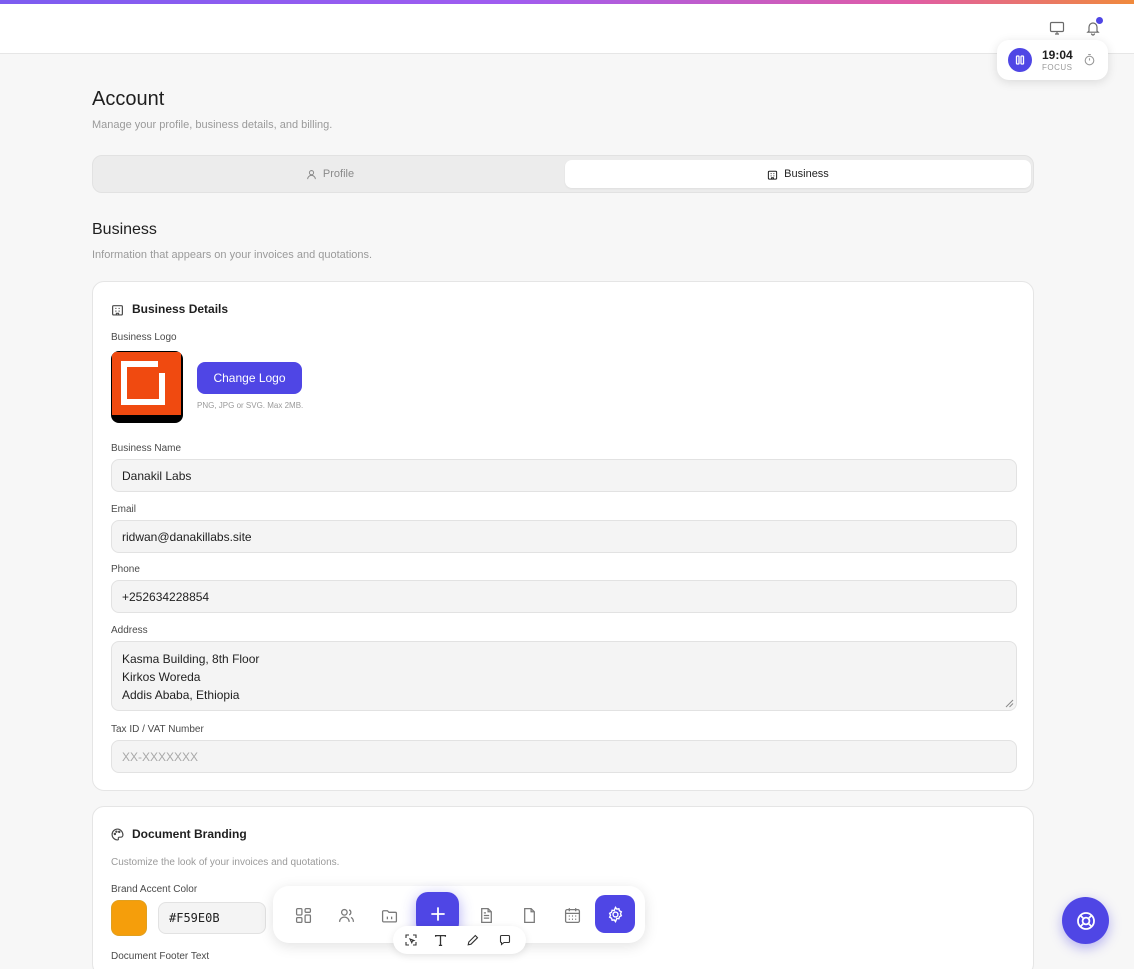 The height and width of the screenshot is (969, 1134). I want to click on business-details-header: Business Details, so click(169, 309).